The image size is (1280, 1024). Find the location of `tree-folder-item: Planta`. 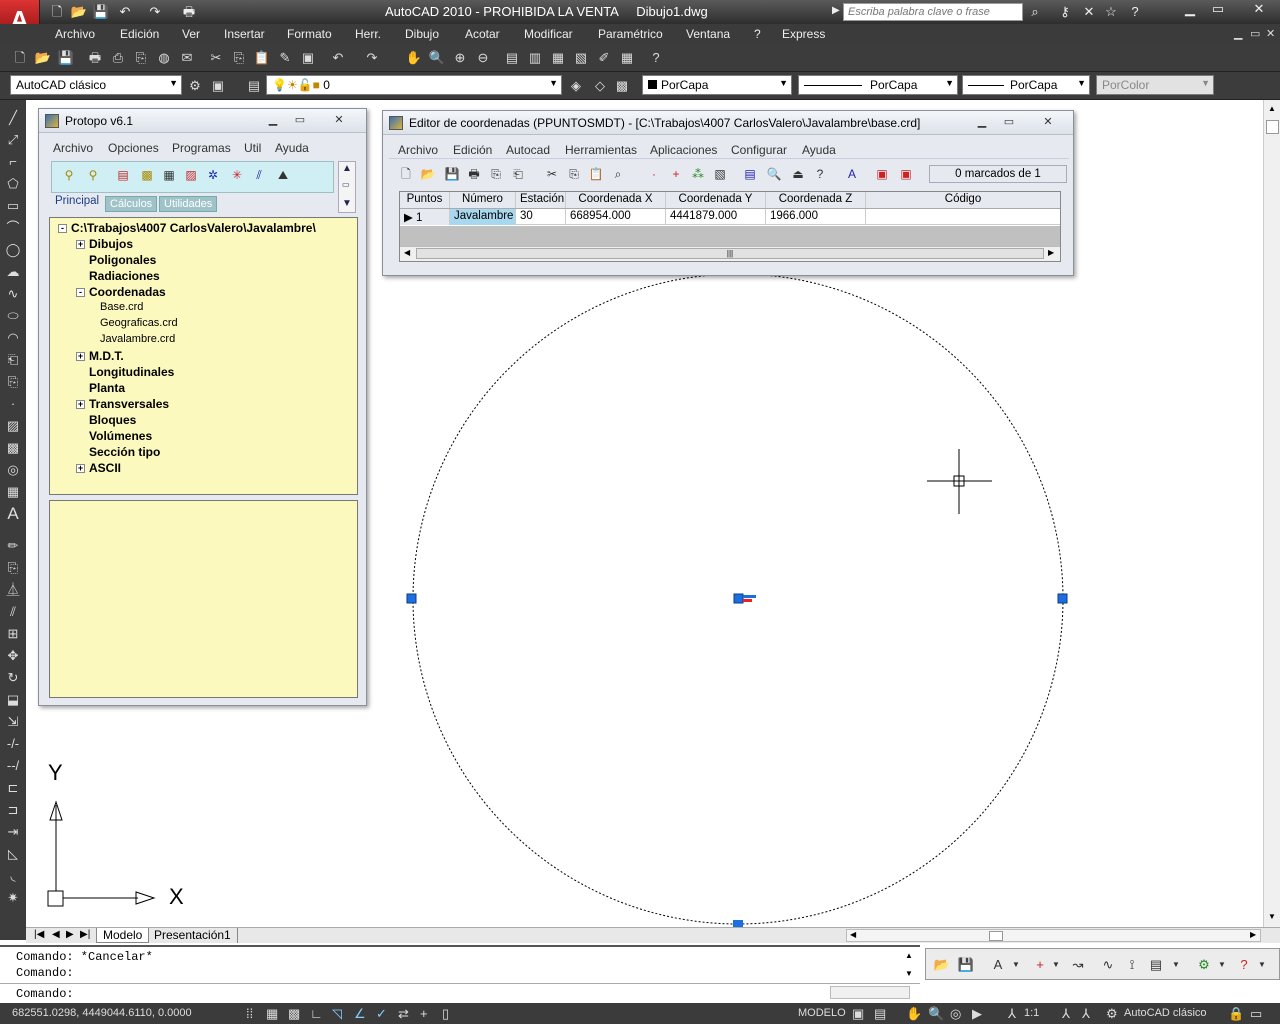

tree-folder-item: Planta is located at coordinates (100, 388).